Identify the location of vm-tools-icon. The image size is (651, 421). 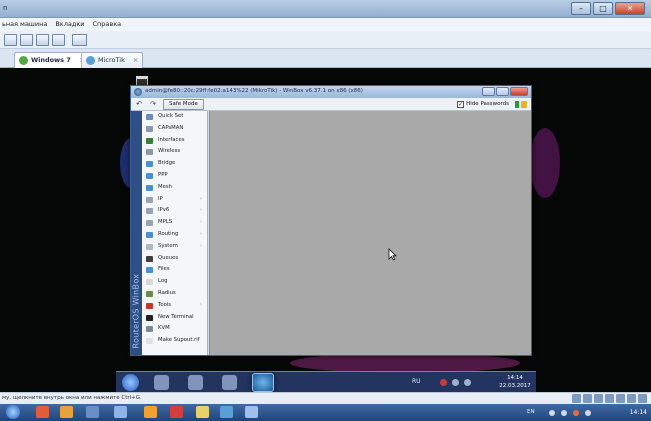
(42, 40).